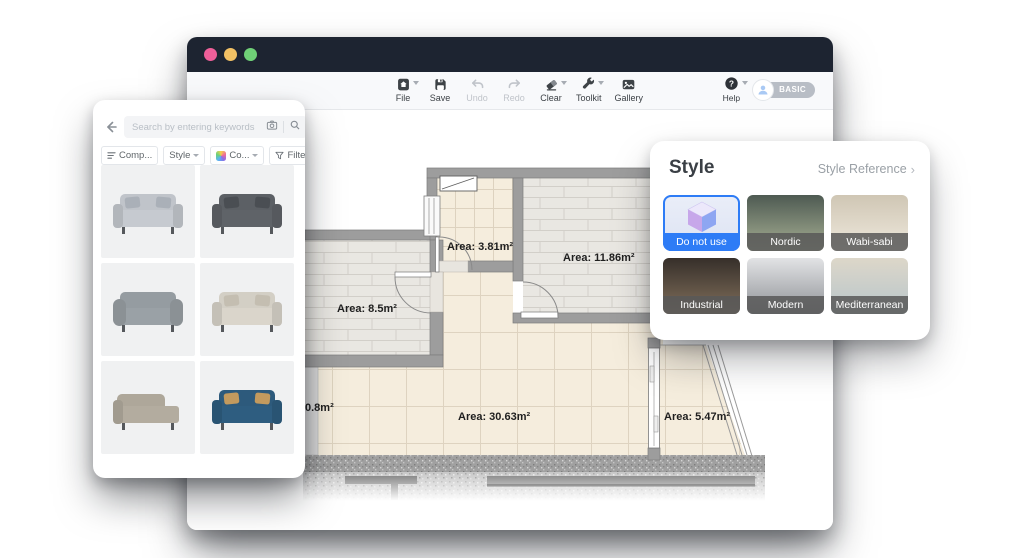  I want to click on help-button: ? Help, so click(735, 89).